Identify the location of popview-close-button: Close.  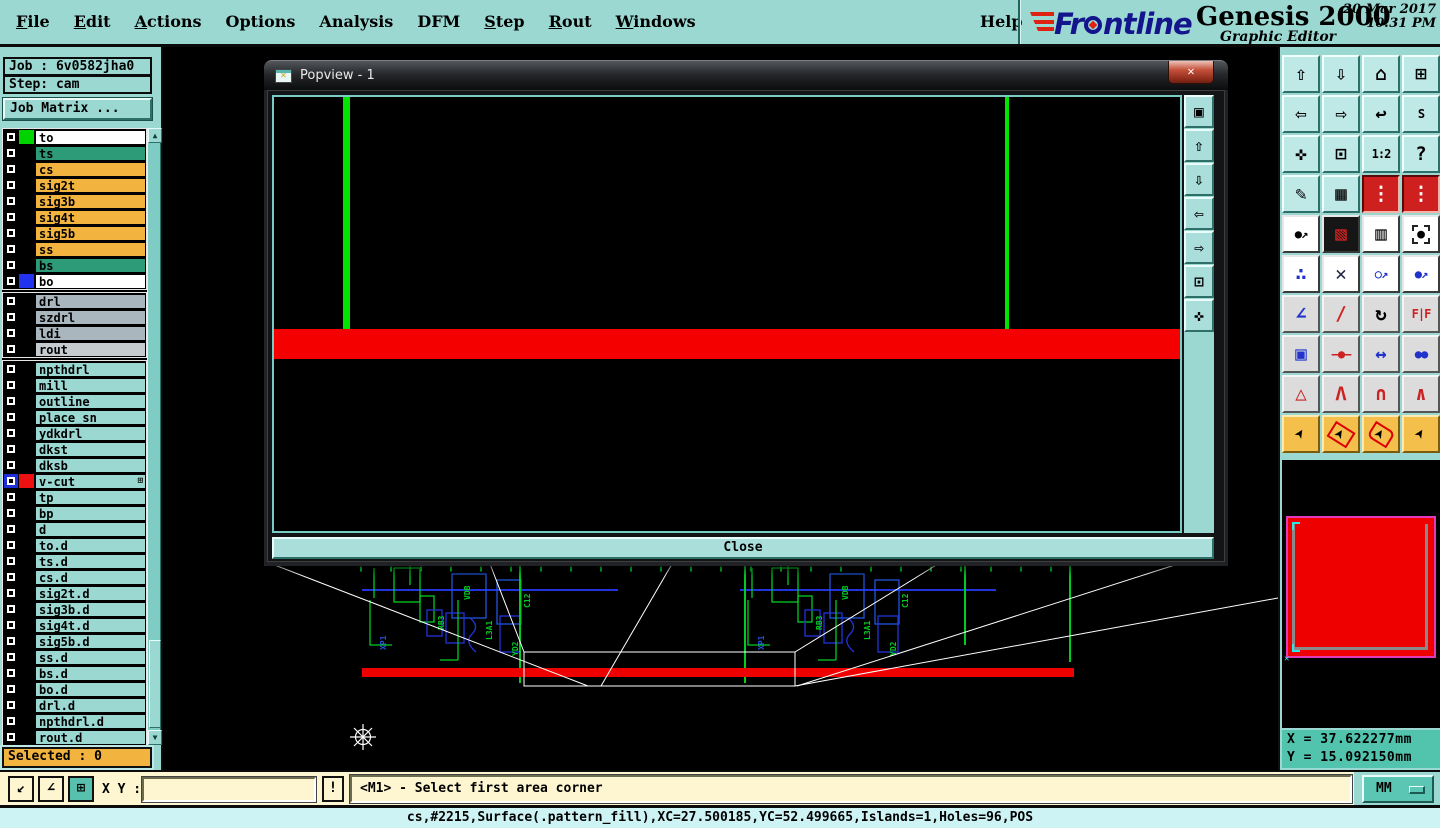
(743, 548).